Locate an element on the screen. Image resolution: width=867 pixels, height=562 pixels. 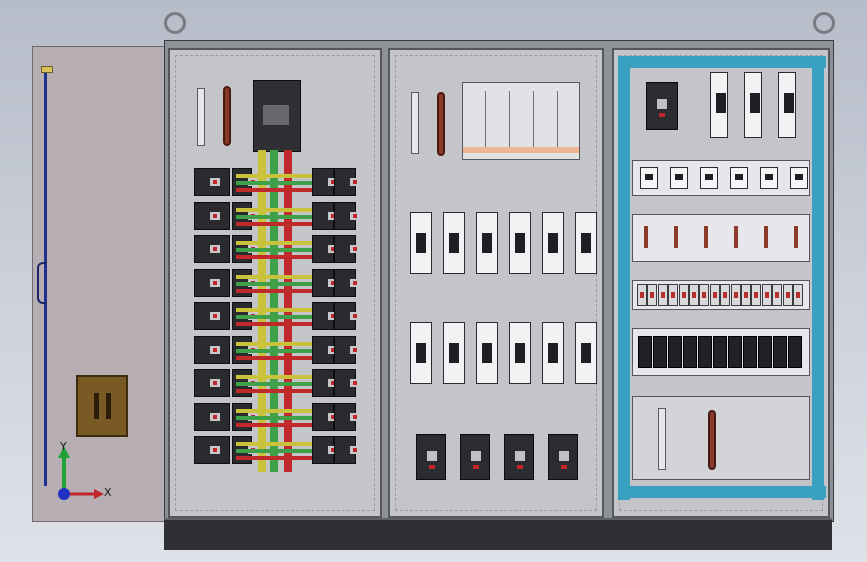
fuse-shelf is located at coordinates (721, 238).